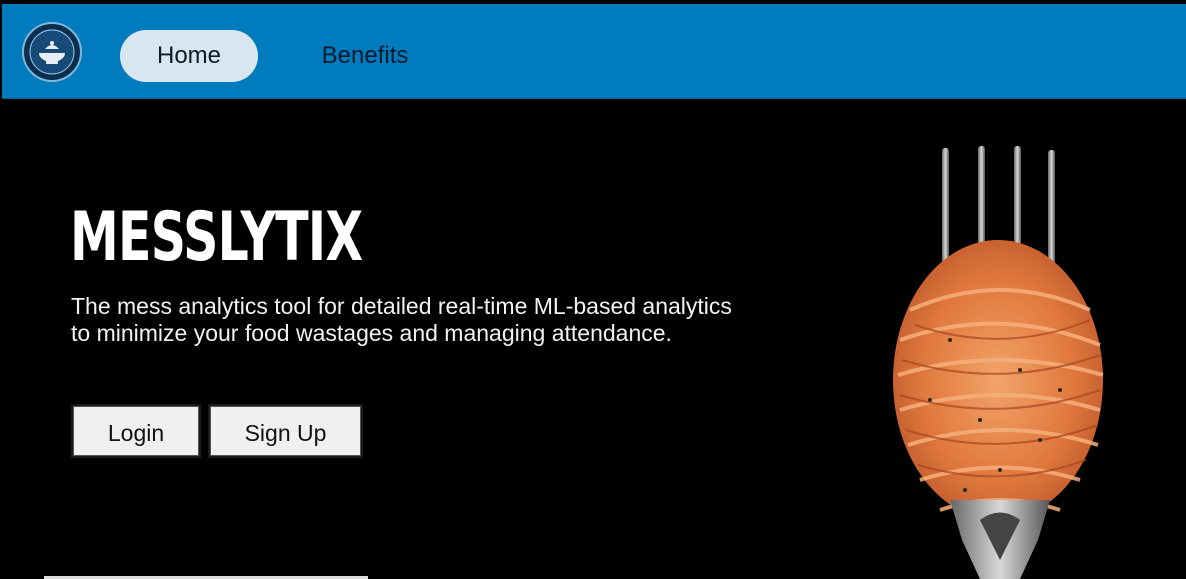  I want to click on messlytix-logo-icon, so click(52, 52).